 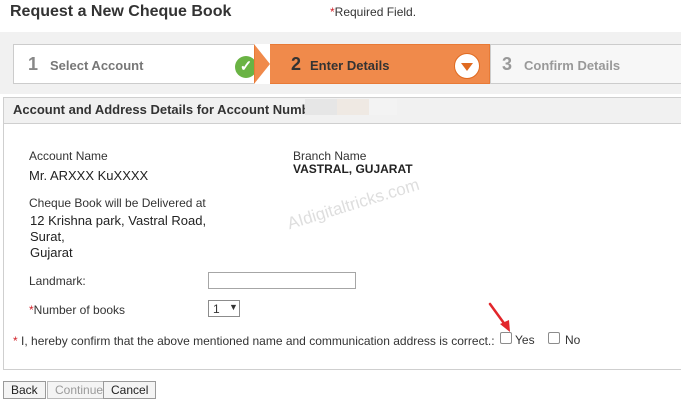 What do you see at coordinates (282, 280) in the screenshot?
I see `landmark-input` at bounding box center [282, 280].